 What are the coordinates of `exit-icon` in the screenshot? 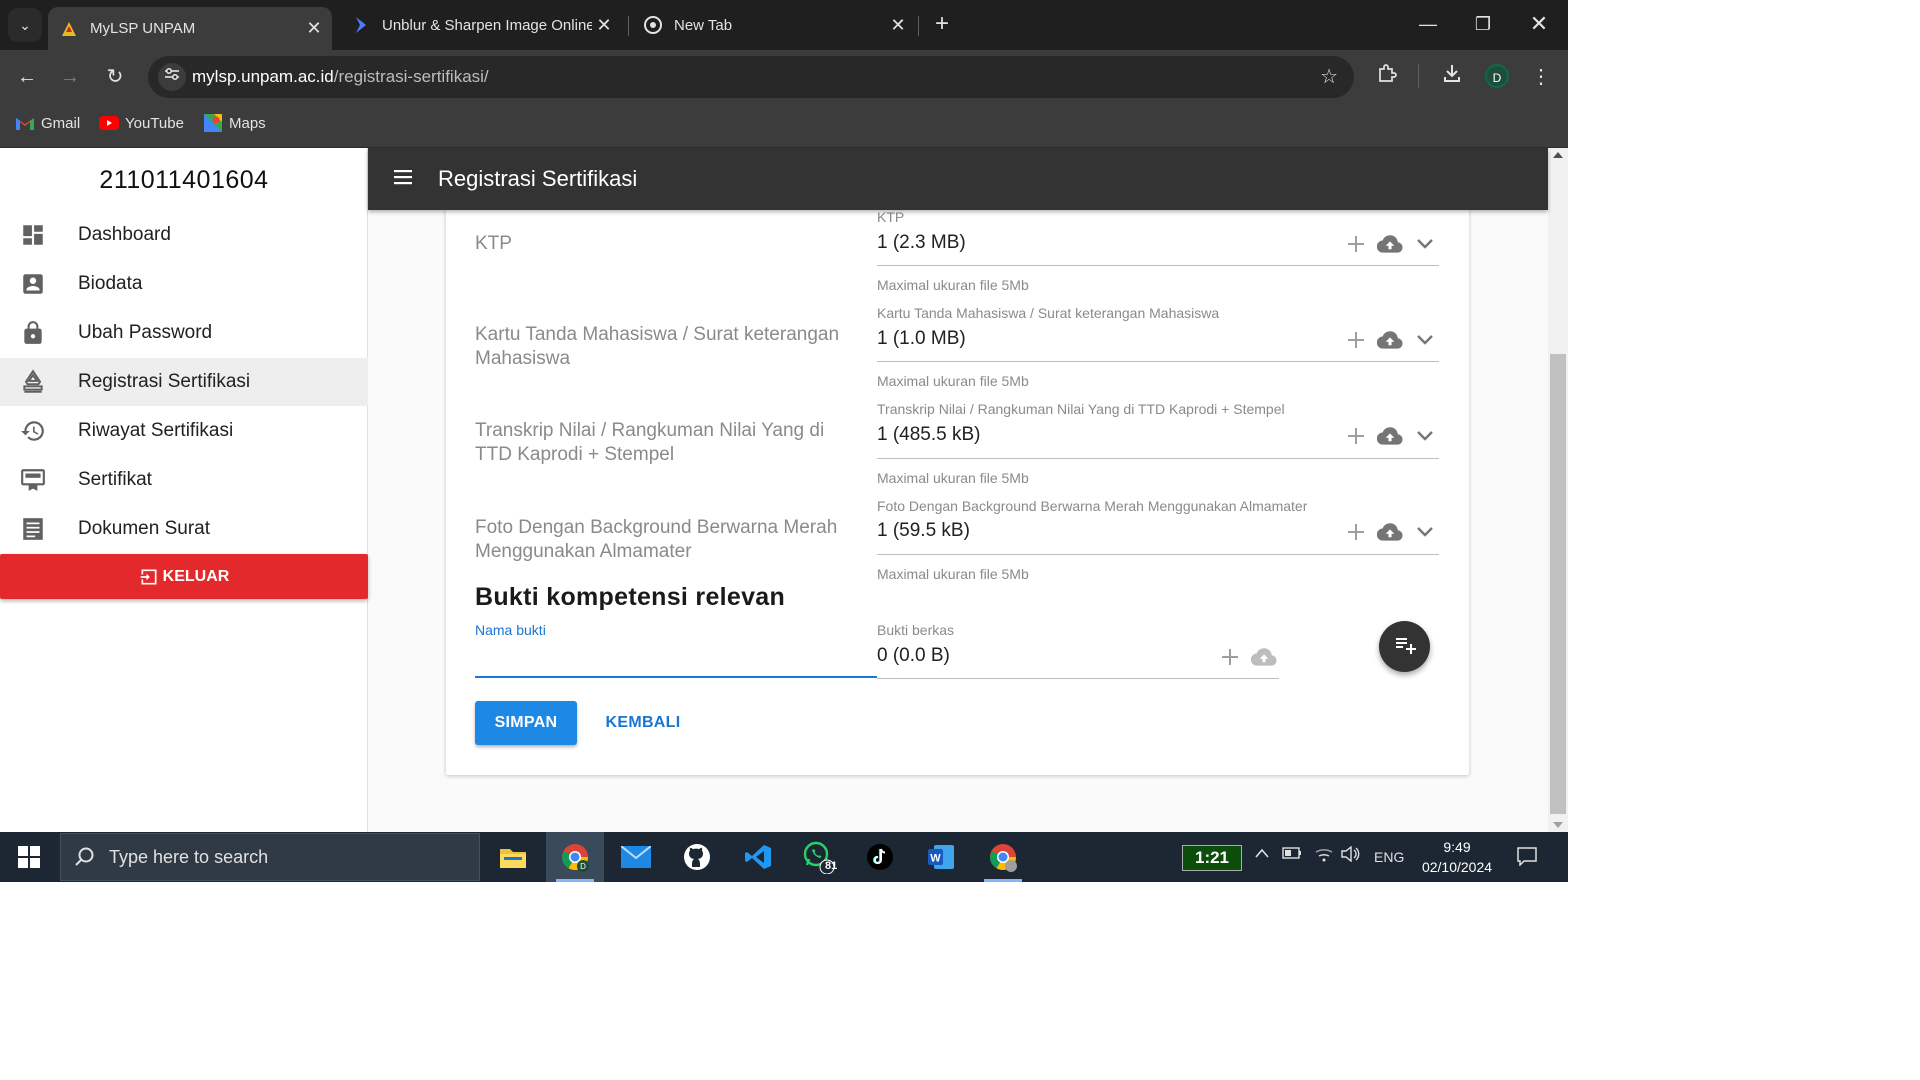 It's located at (149, 577).